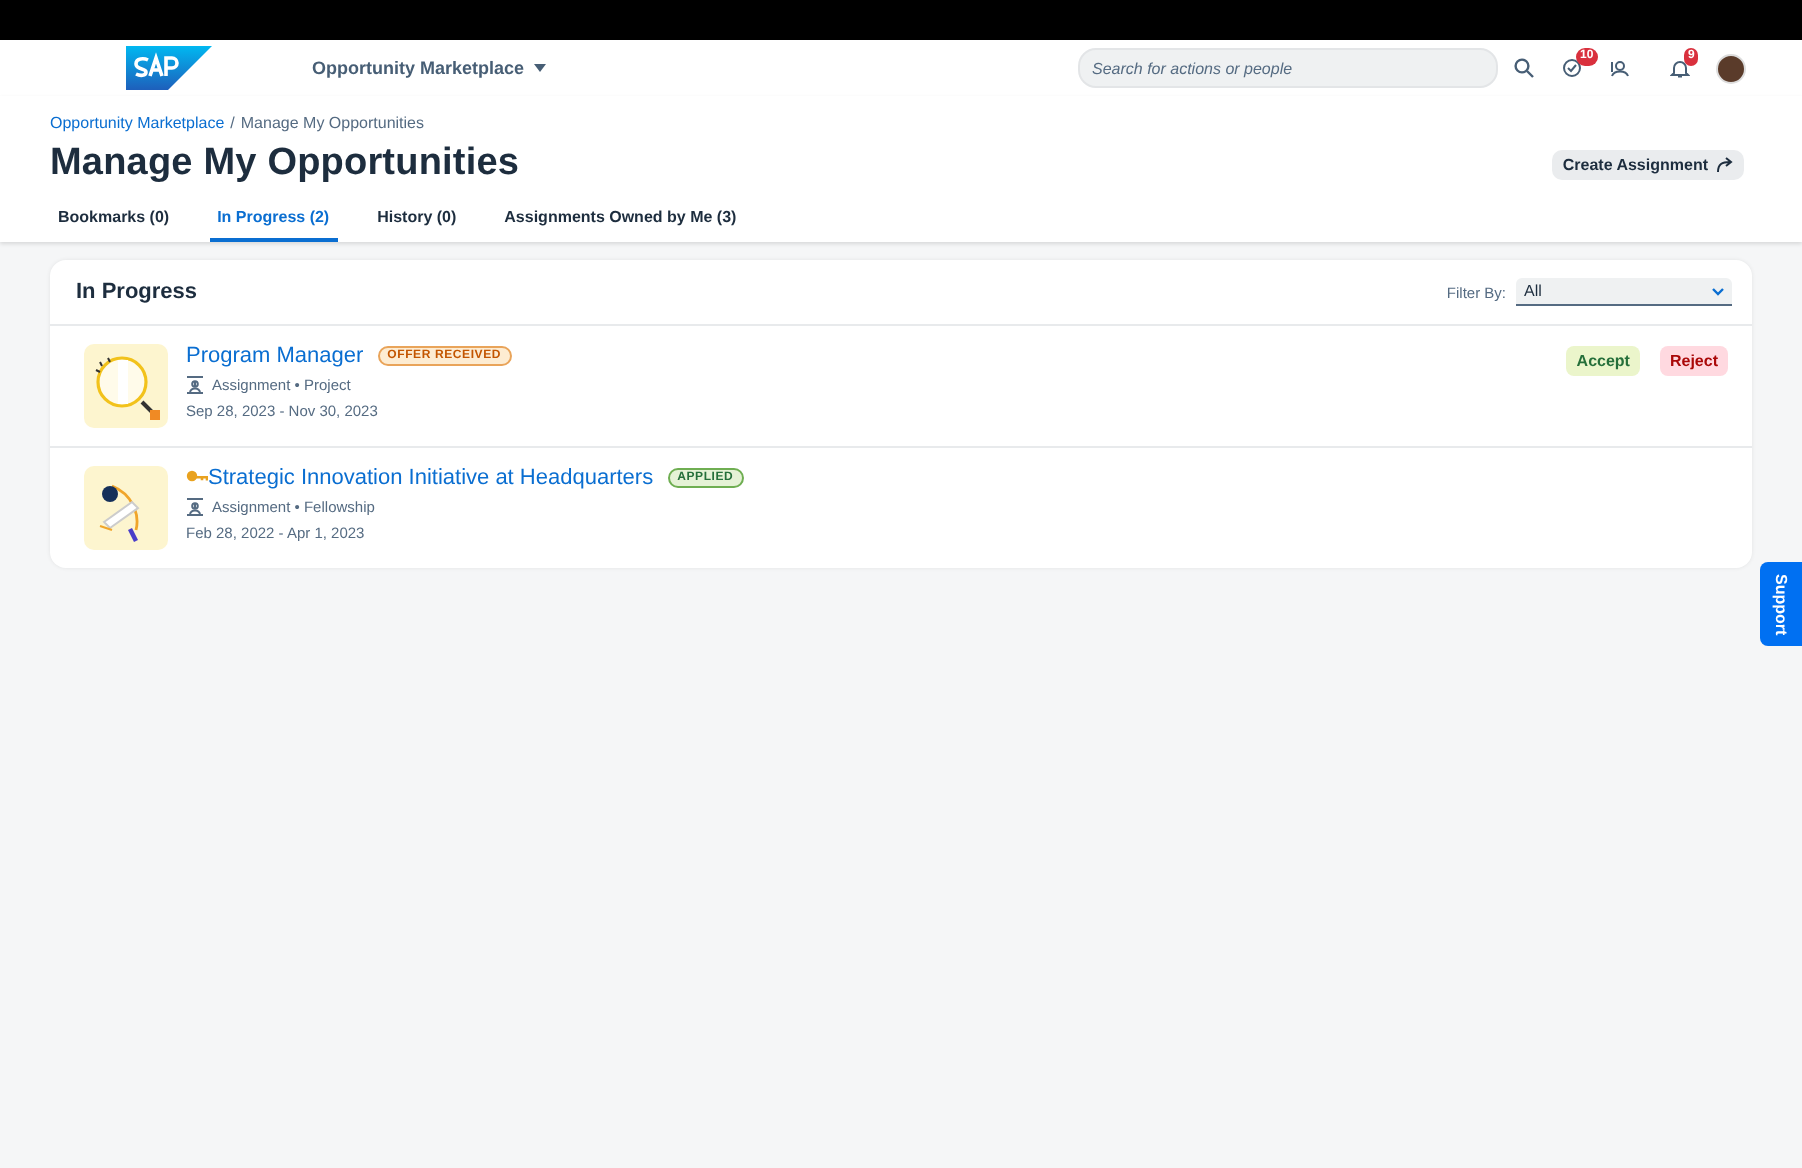  What do you see at coordinates (1524, 68) in the screenshot?
I see `search-icon` at bounding box center [1524, 68].